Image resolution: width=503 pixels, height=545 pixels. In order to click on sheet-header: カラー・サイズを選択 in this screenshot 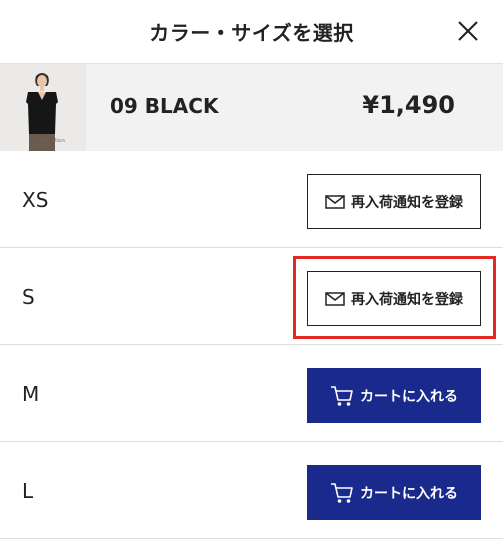, I will do `click(251, 31)`.